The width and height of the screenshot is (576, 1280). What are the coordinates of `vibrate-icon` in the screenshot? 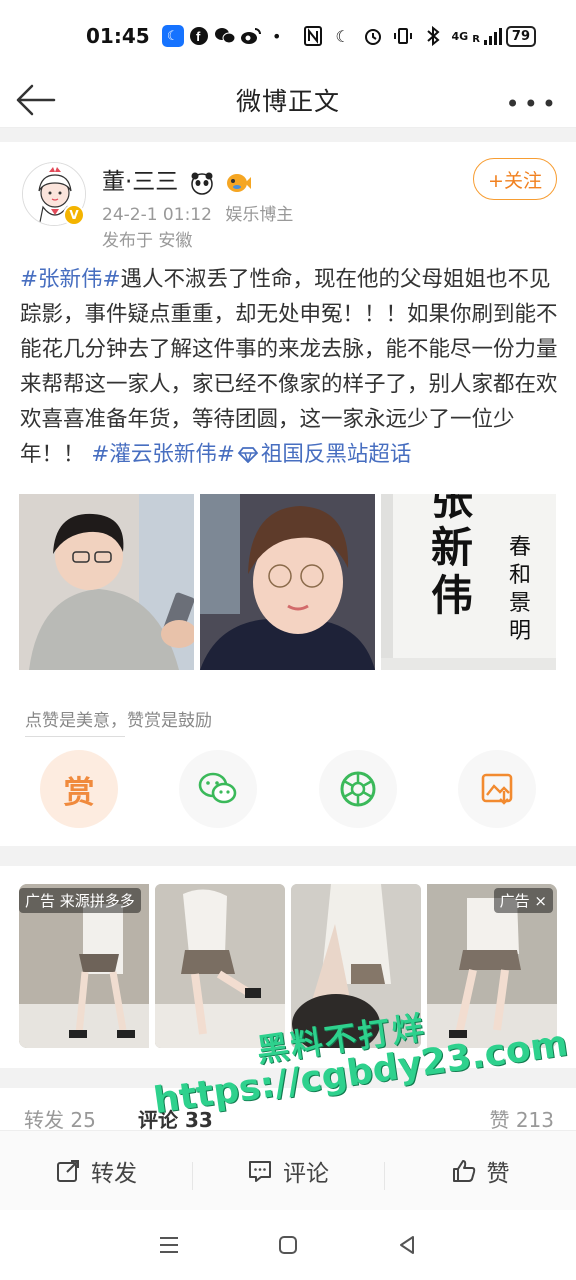 It's located at (403, 36).